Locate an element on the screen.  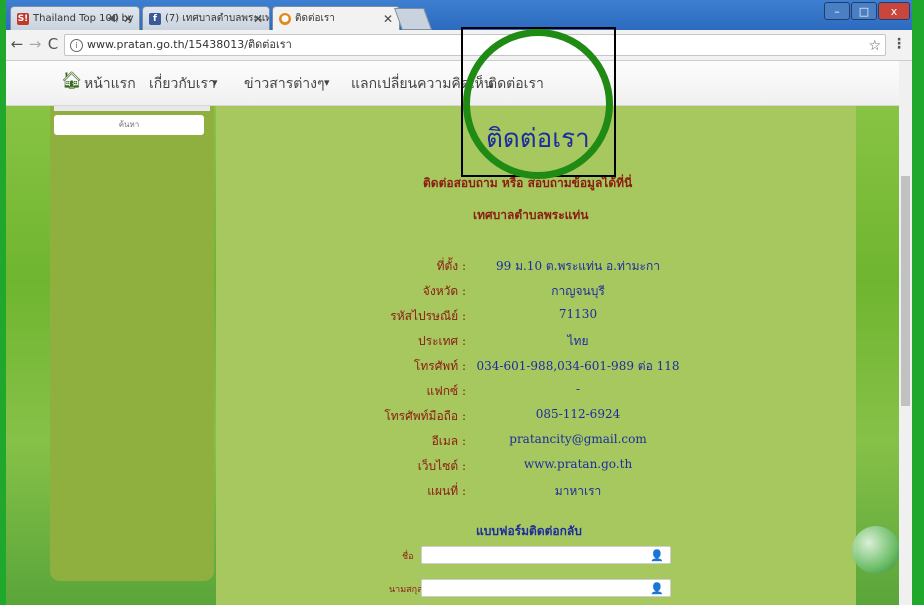
fax-label: แฟกซ์ : is located at coordinates (446, 391).